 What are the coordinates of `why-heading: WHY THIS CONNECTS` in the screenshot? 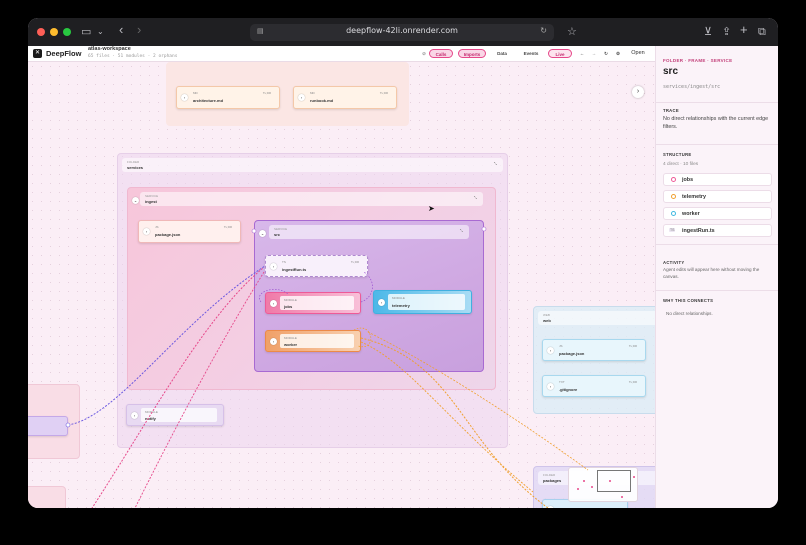 It's located at (688, 300).